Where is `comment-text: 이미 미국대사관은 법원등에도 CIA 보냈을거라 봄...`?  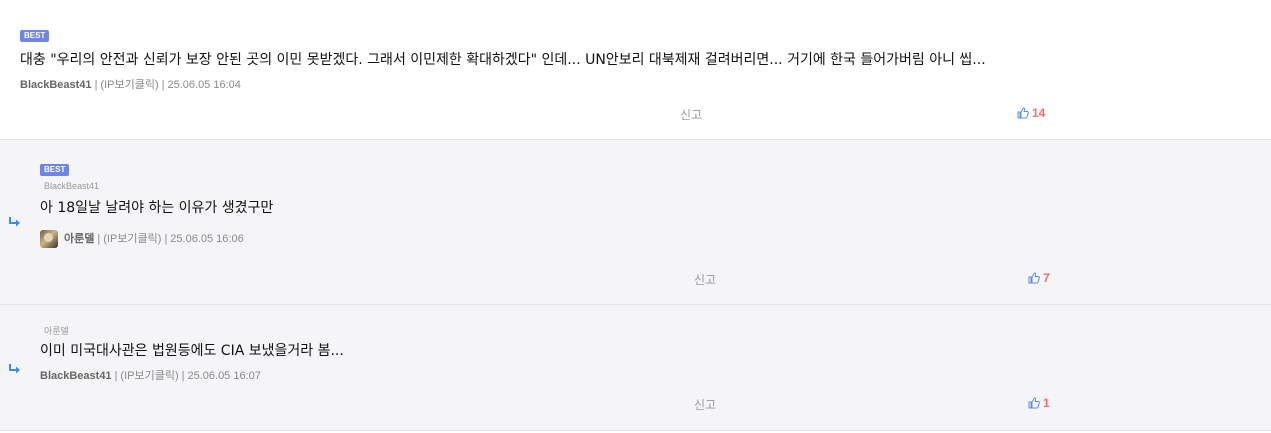 comment-text: 이미 미국대사관은 법원등에도 CIA 보냈을거라 봄... is located at coordinates (192, 351).